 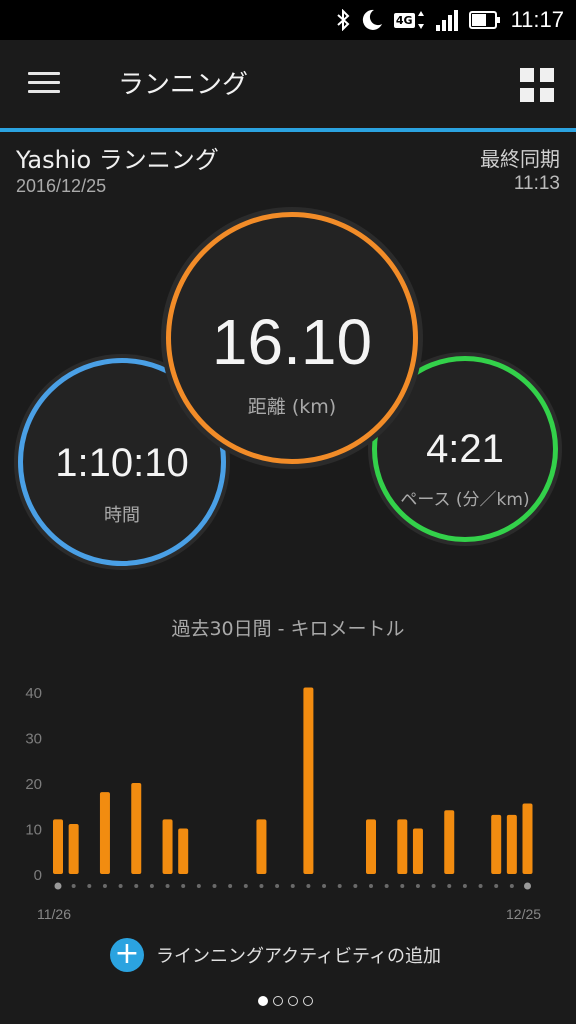 What do you see at coordinates (44, 73) in the screenshot?
I see `hamburger-icon` at bounding box center [44, 73].